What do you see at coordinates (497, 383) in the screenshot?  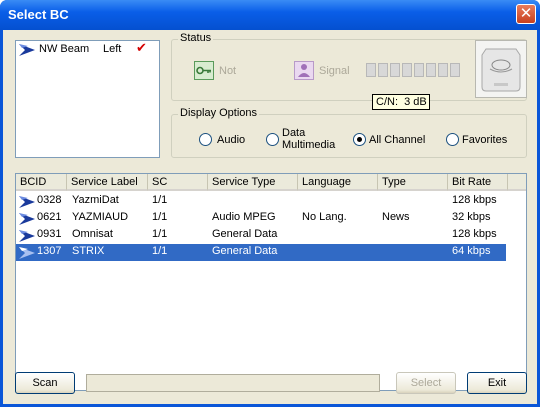 I see `exit-button: Exit` at bounding box center [497, 383].